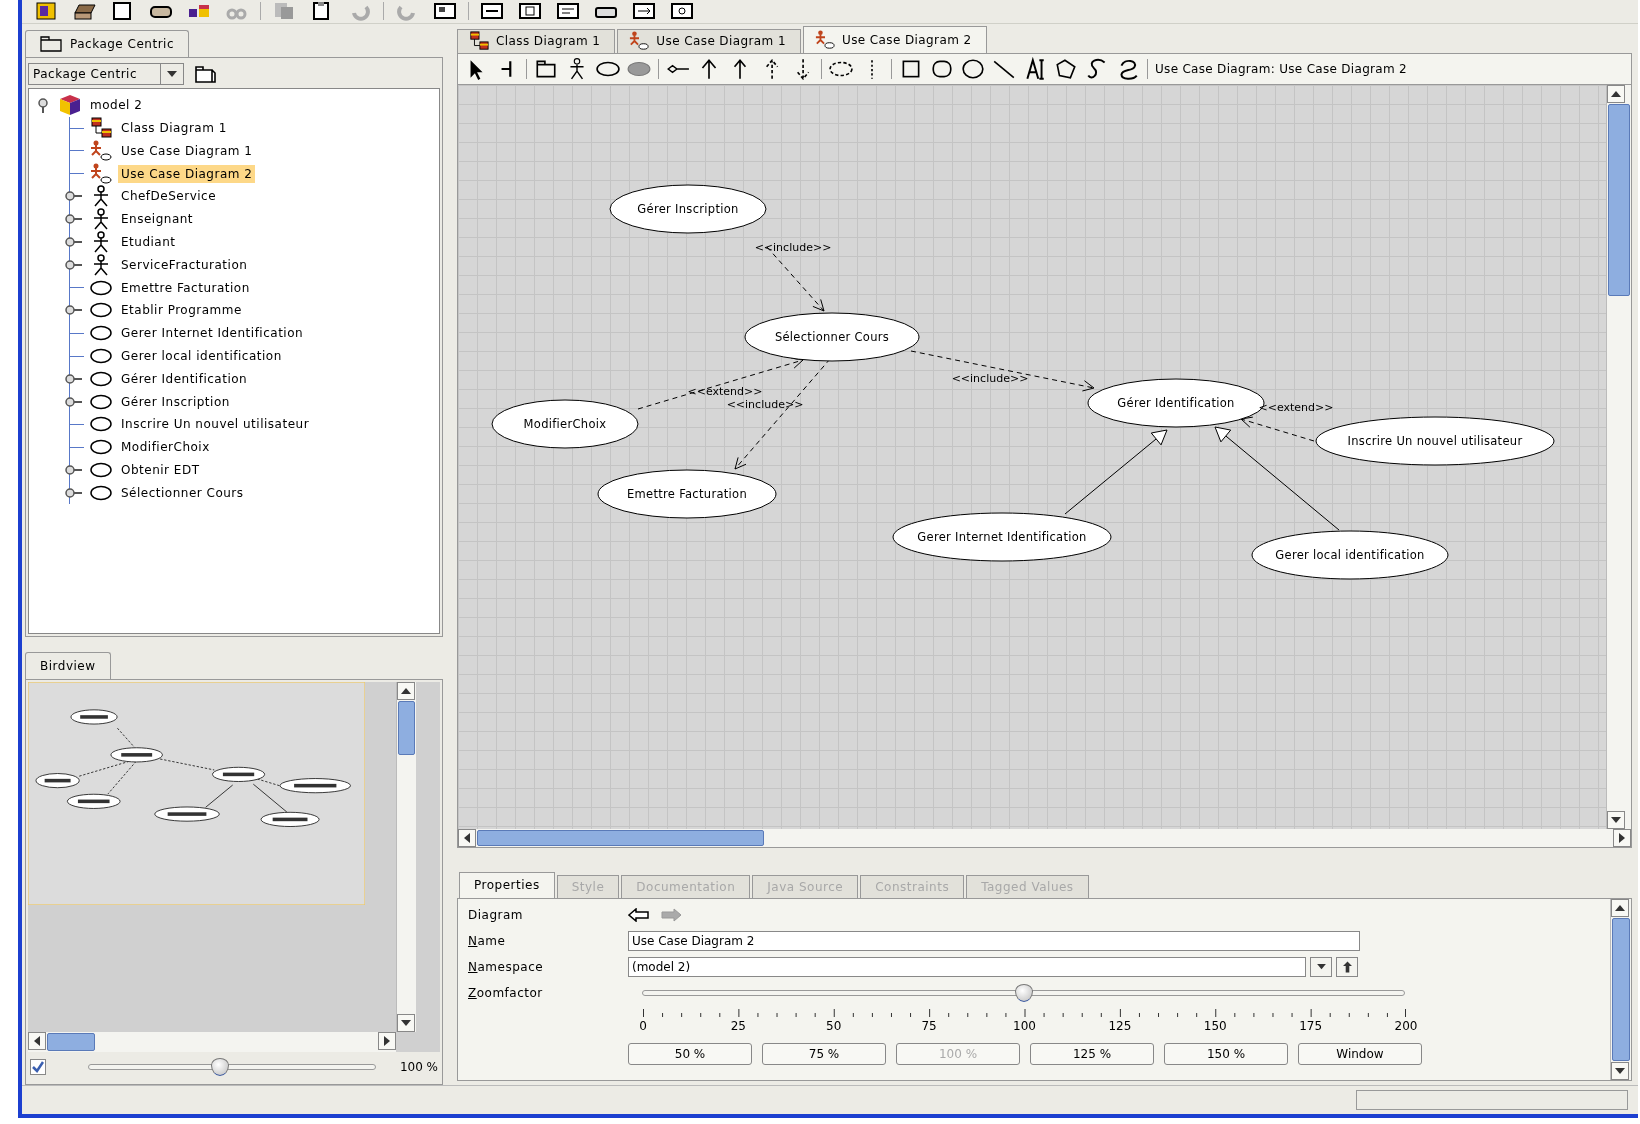 This screenshot has height=1124, width=1640. What do you see at coordinates (212, 333) in the screenshot?
I see `tree-item: Gerer Internet Identification` at bounding box center [212, 333].